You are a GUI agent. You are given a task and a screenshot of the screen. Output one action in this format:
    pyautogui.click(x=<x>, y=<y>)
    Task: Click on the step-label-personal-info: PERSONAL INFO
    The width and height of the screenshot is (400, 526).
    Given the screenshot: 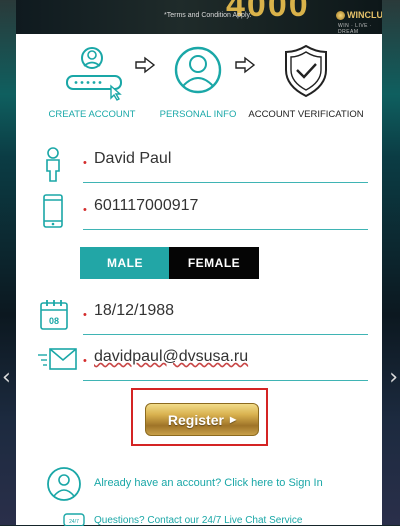 What is the action you would take?
    pyautogui.click(x=198, y=114)
    